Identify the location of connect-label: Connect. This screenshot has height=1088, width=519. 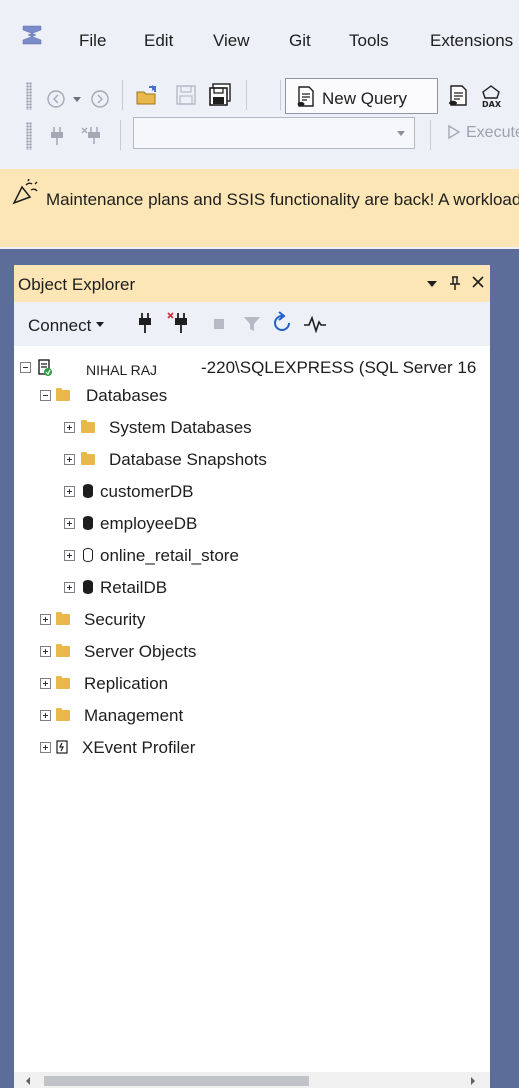
(60, 325).